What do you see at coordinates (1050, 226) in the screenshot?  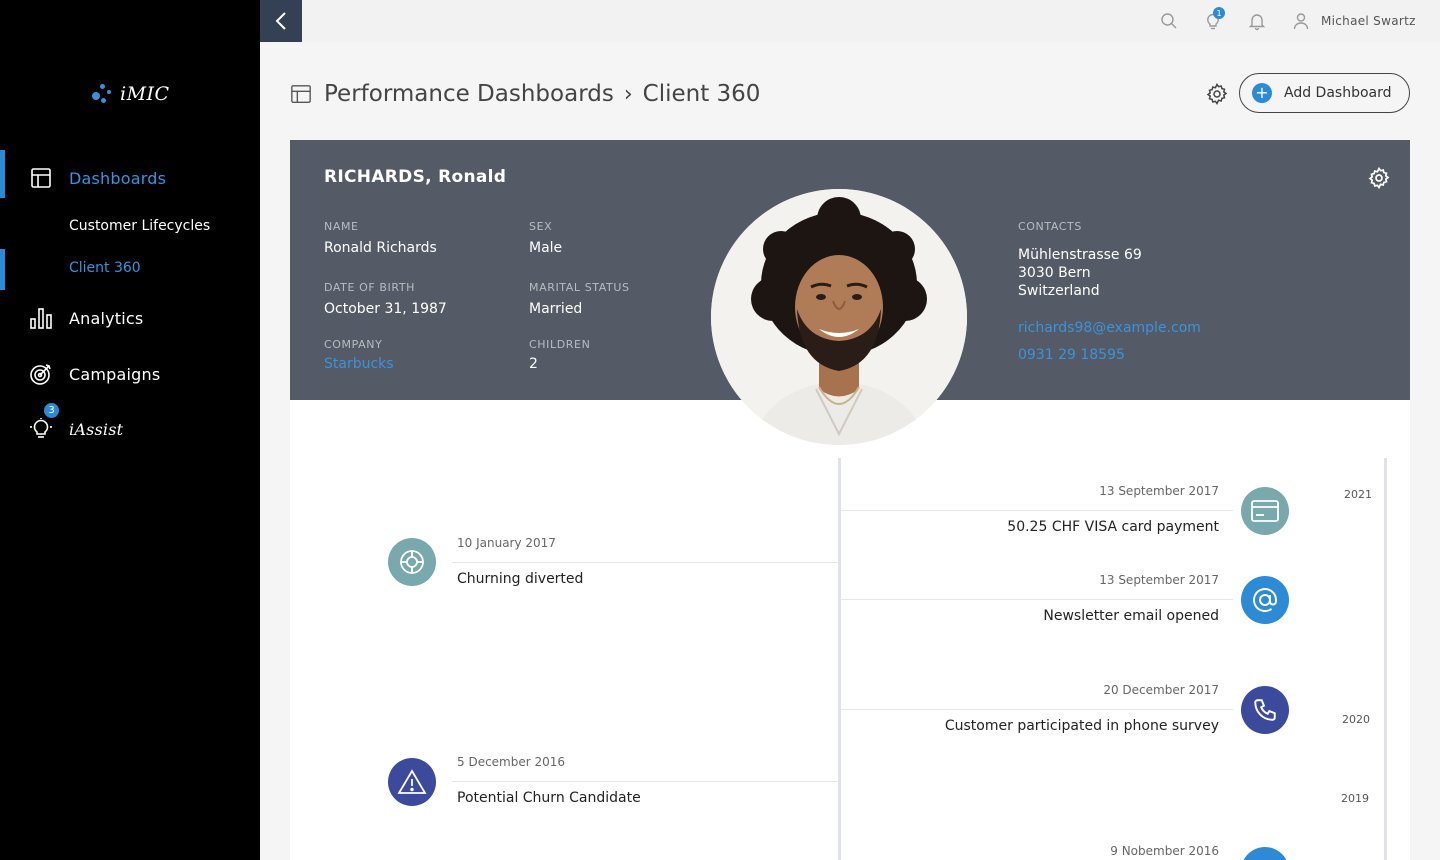 I see `contacts-label: CONTACTS` at bounding box center [1050, 226].